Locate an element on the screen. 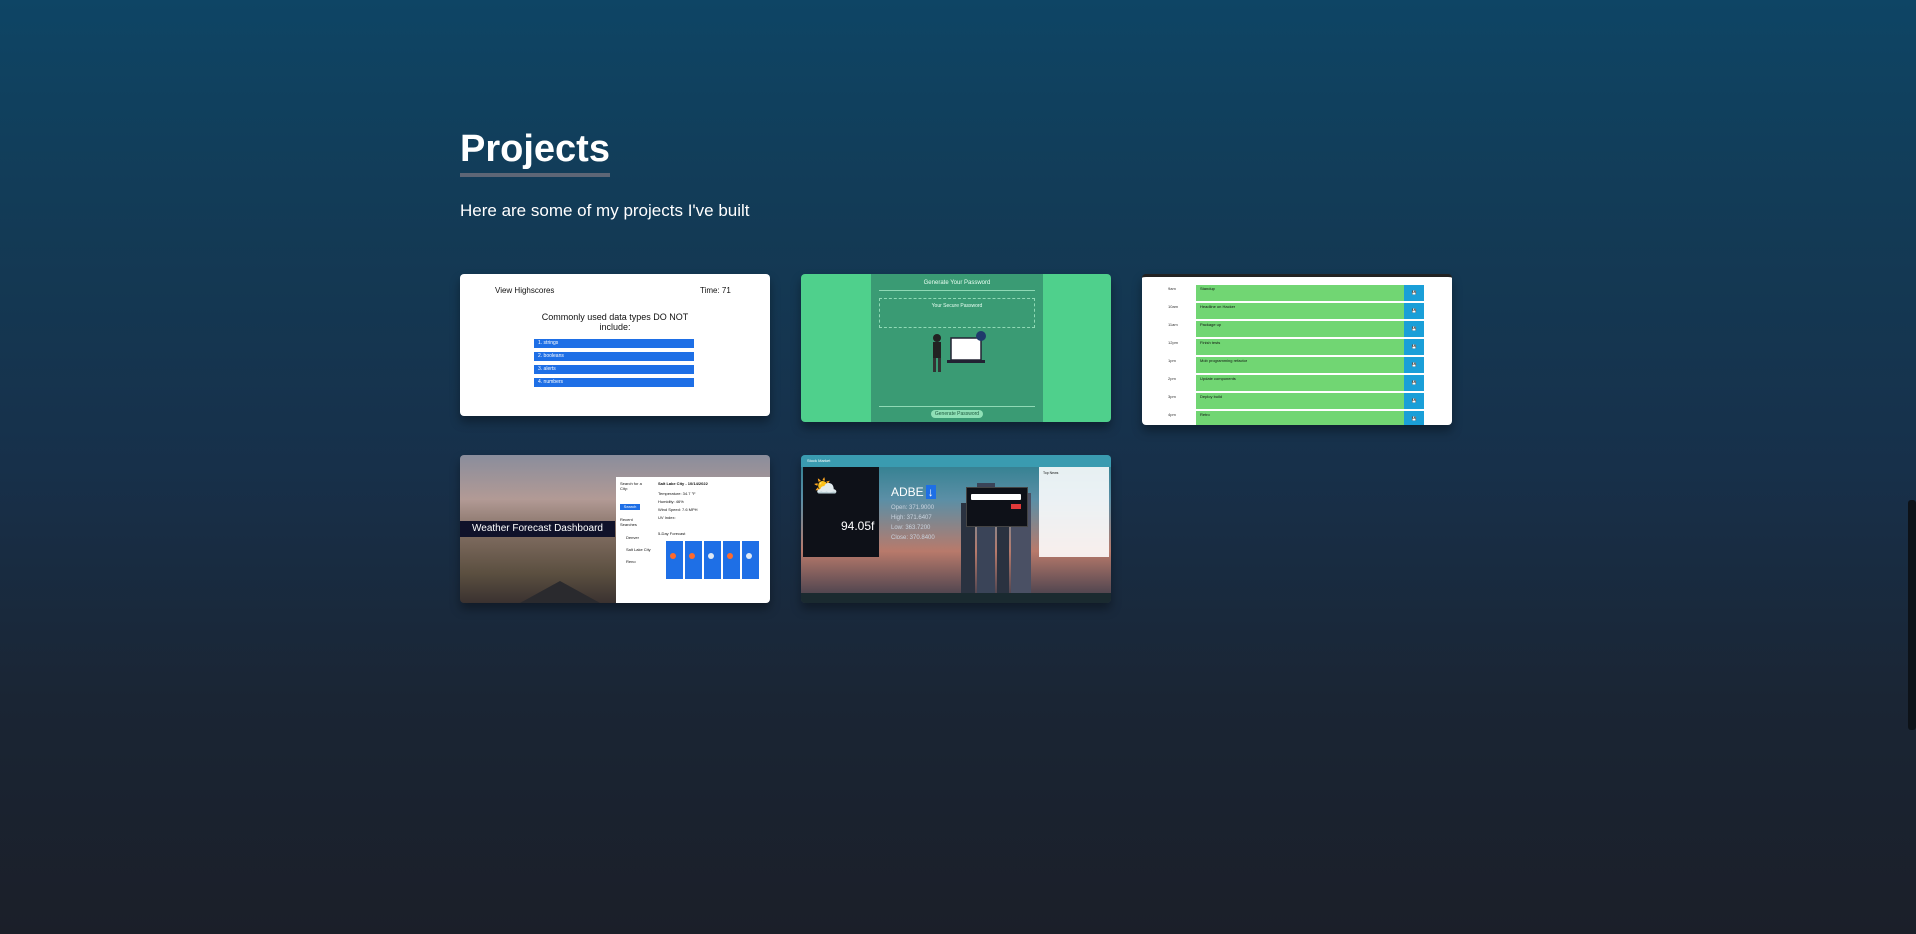 The width and height of the screenshot is (1916, 934). page-scrollbar is located at coordinates (1912, 615).